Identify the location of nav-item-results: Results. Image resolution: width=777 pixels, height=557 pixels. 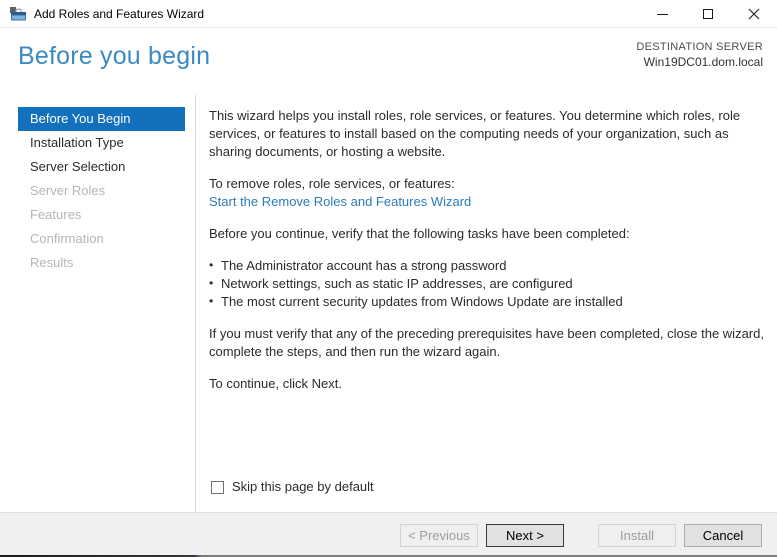
(52, 262).